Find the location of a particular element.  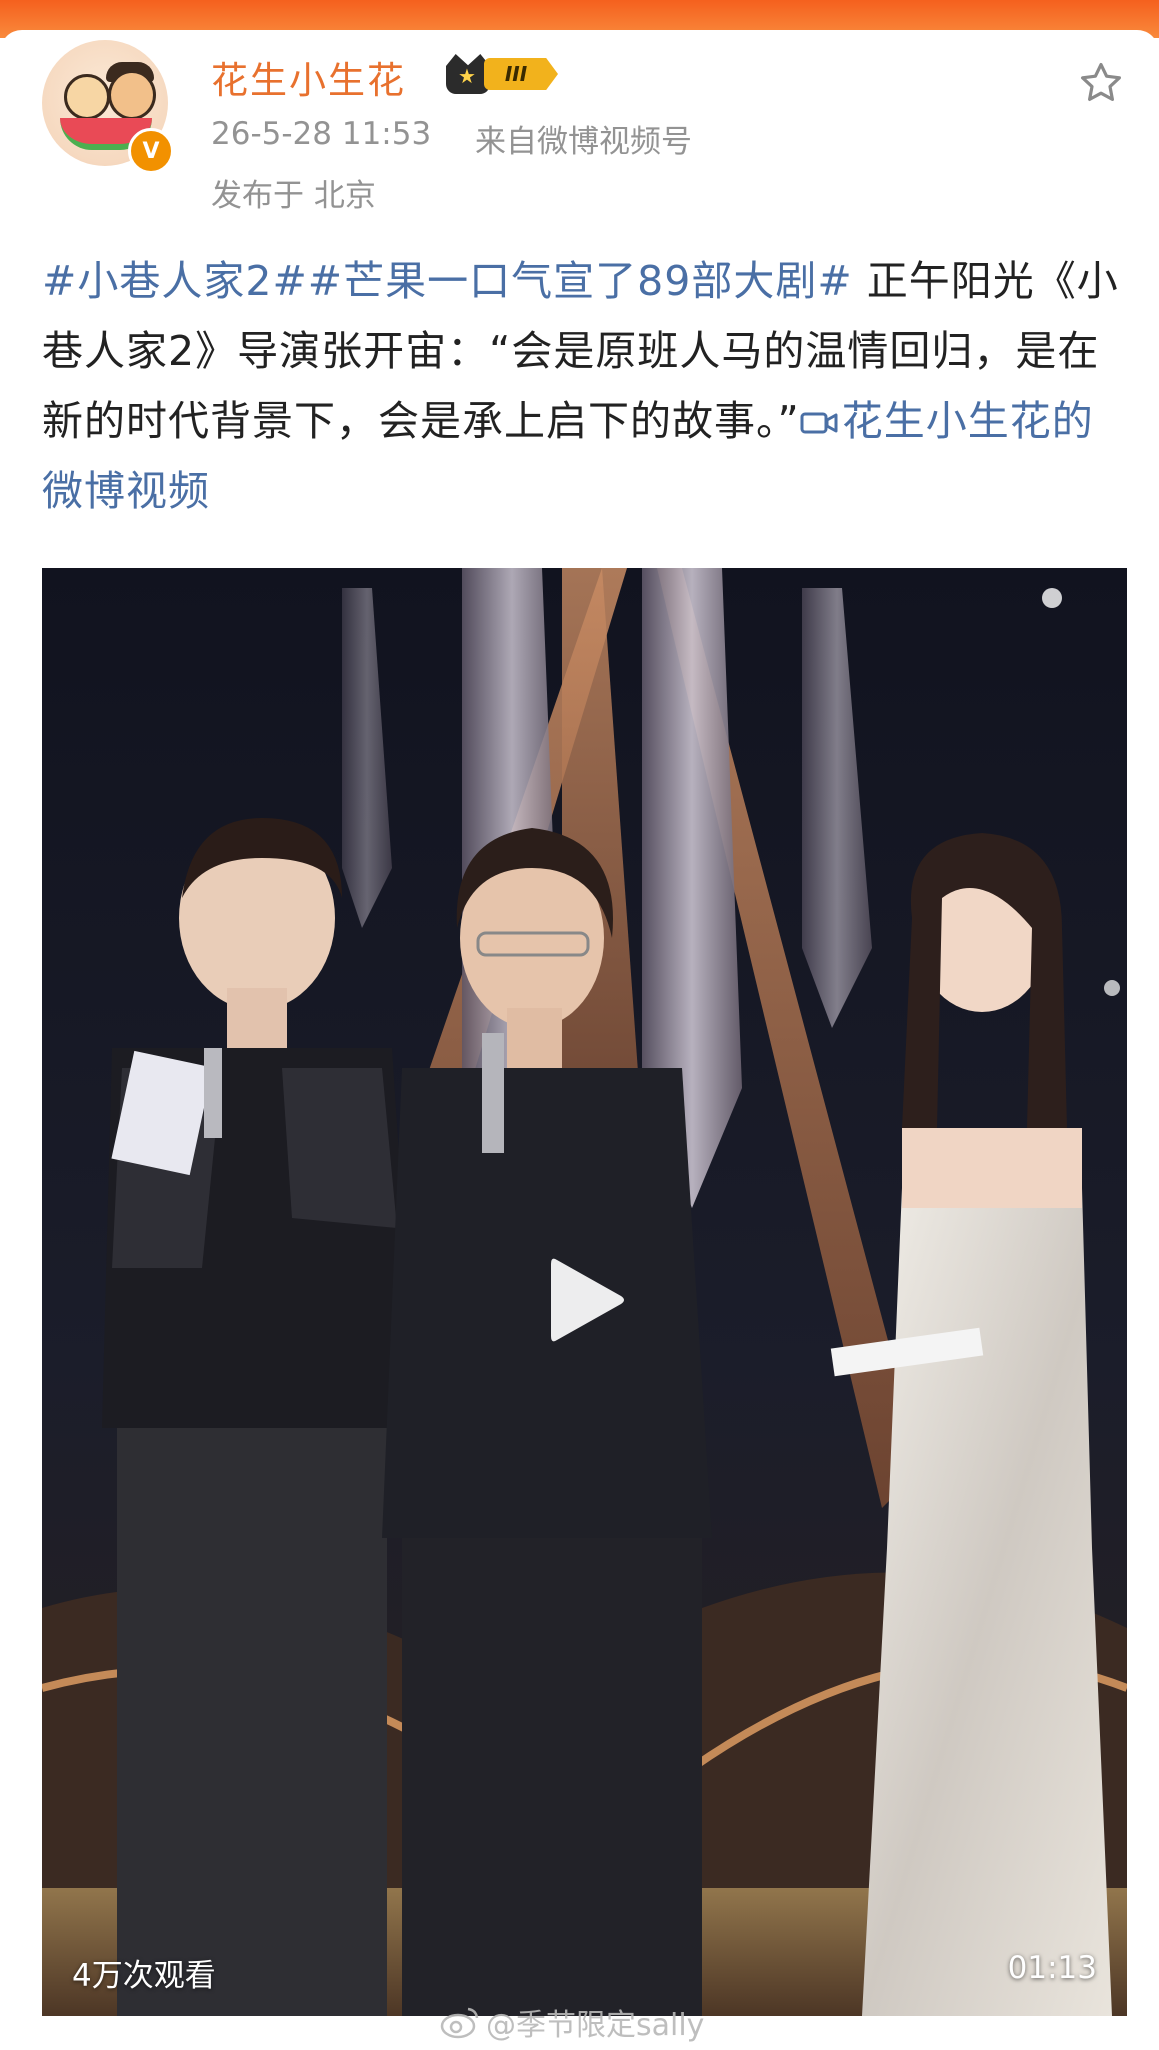

video-camera-icon is located at coordinates (819, 423).